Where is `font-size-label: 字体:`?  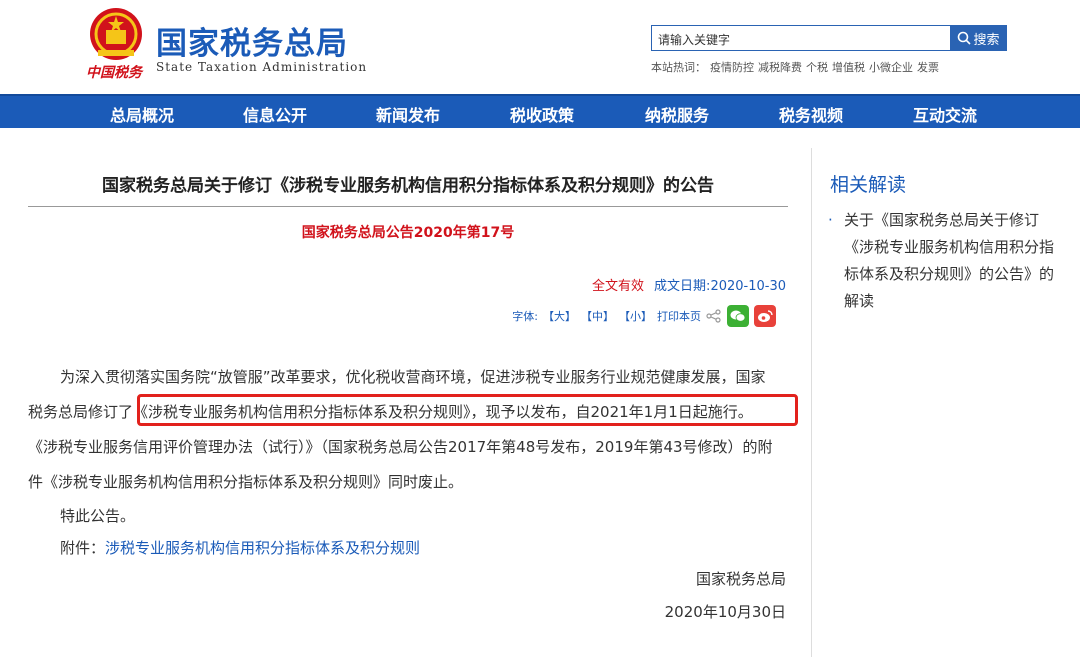
font-size-label: 字体: is located at coordinates (525, 316).